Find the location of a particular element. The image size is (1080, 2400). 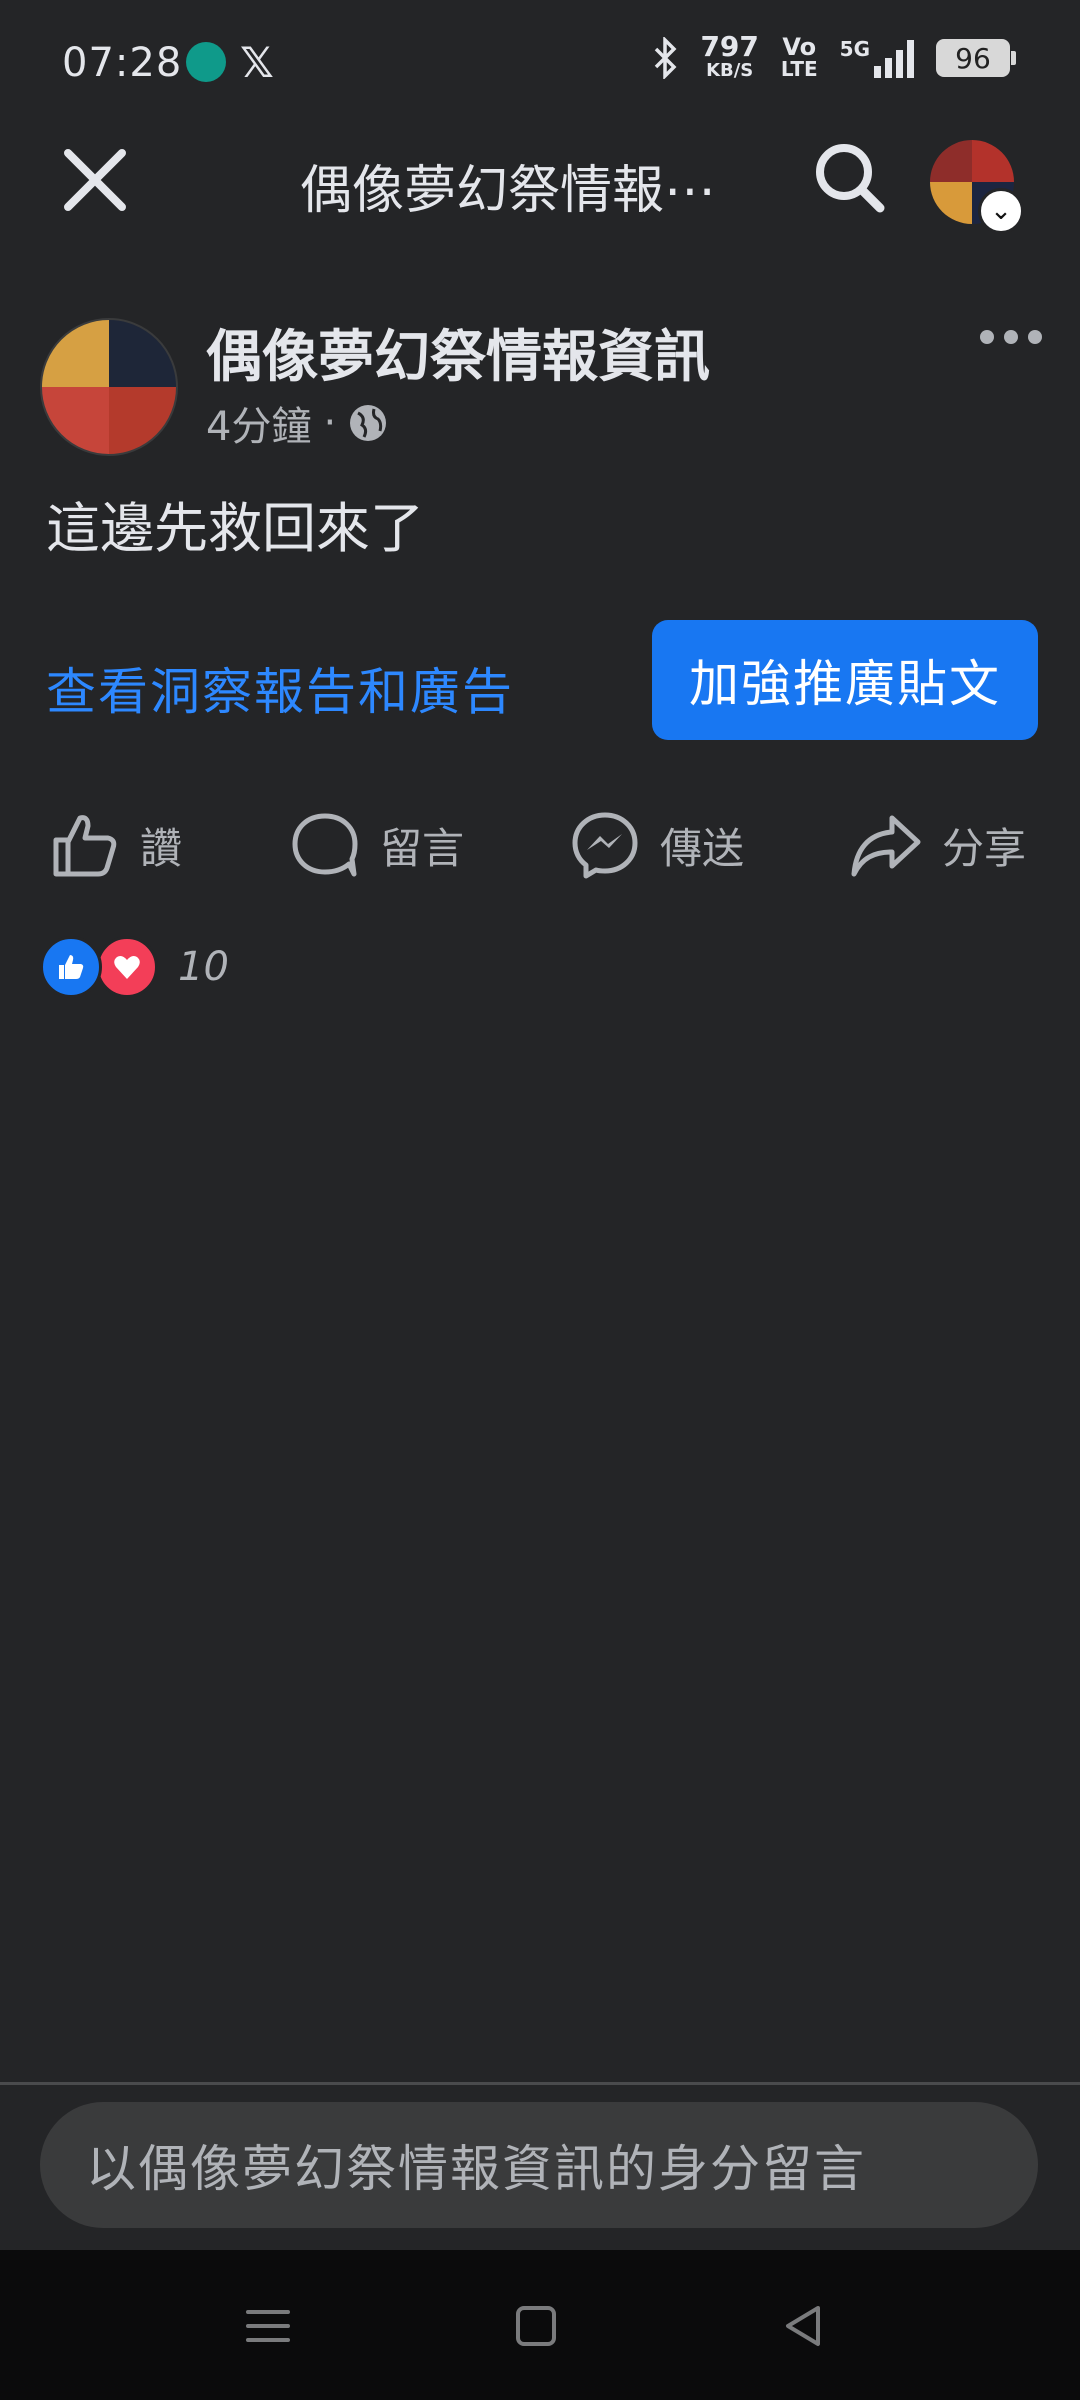

page-avatar is located at coordinates (109, 387).